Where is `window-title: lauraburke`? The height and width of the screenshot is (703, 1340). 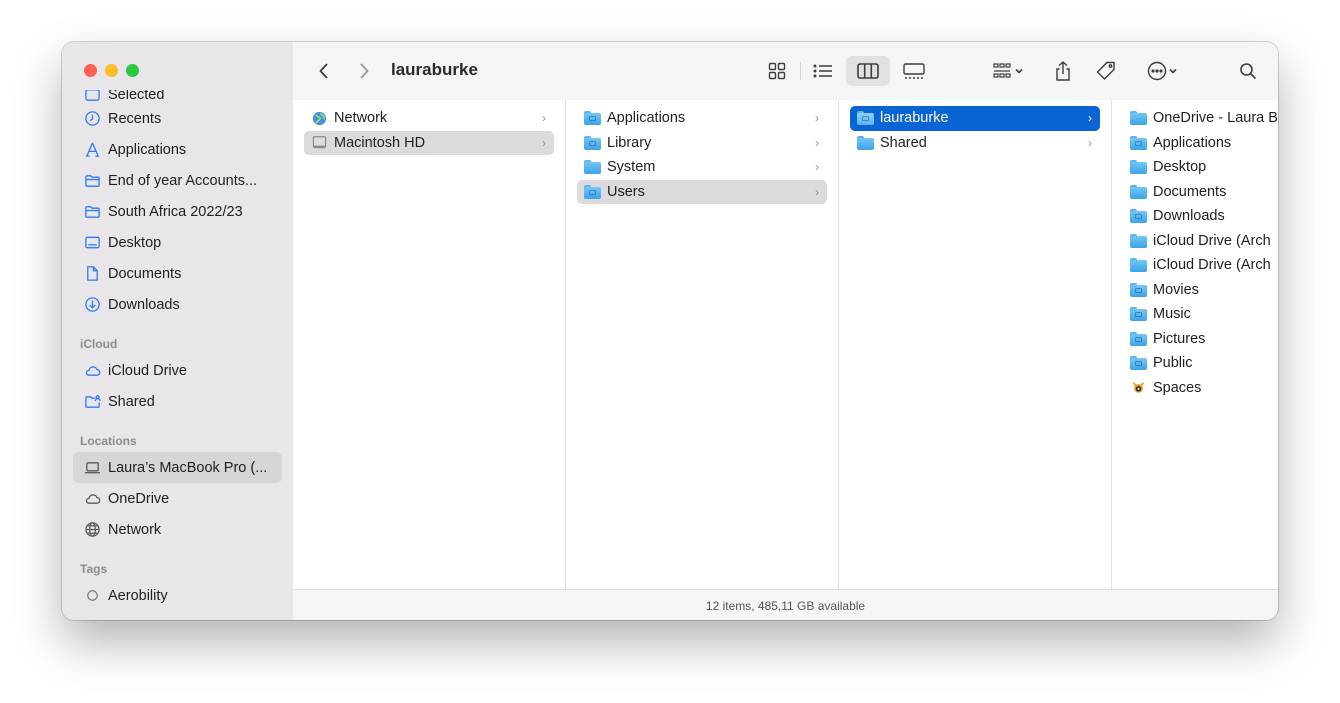 window-title: lauraburke is located at coordinates (434, 69).